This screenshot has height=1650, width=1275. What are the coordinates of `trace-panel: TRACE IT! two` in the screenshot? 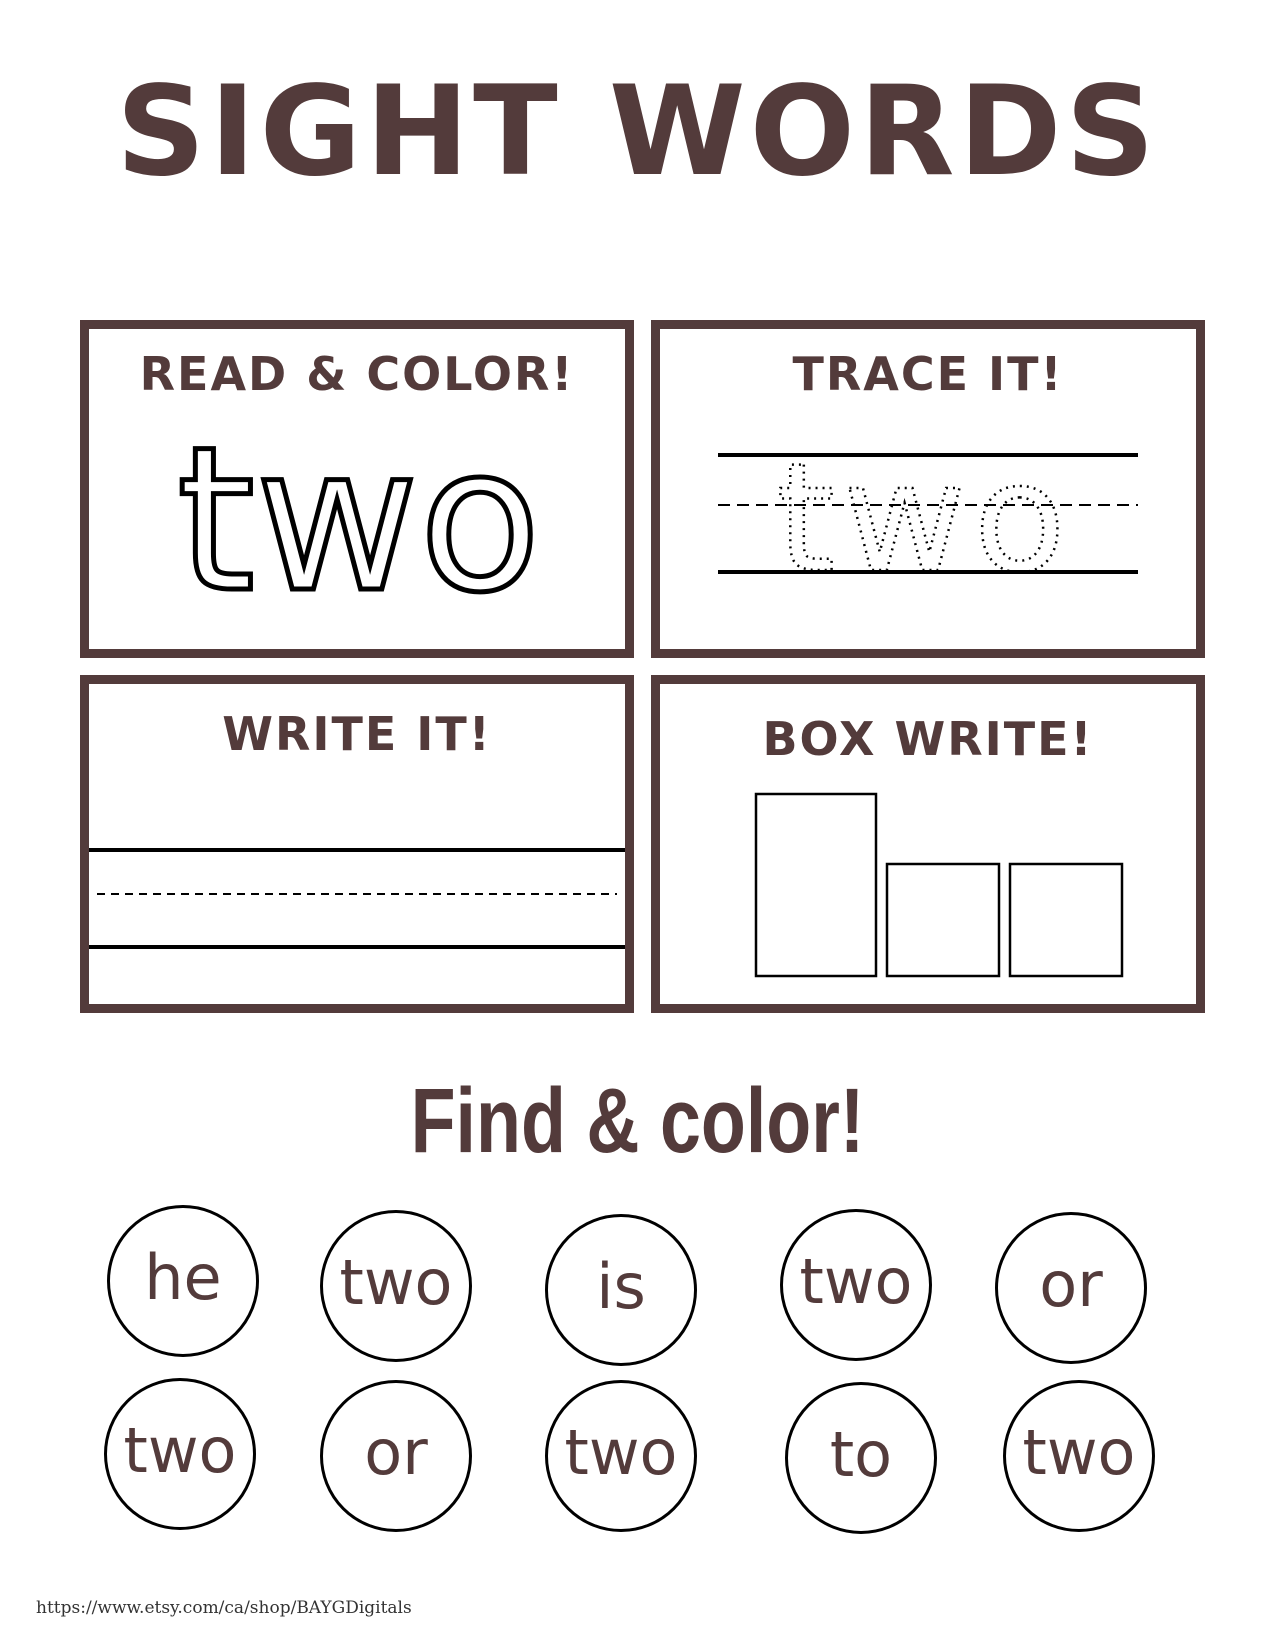 It's located at (928, 489).